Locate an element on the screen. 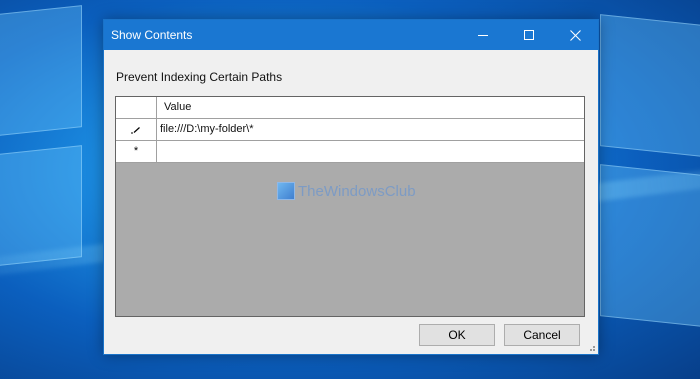 This screenshot has width=700, height=379. maximize-icon is located at coordinates (528, 34).